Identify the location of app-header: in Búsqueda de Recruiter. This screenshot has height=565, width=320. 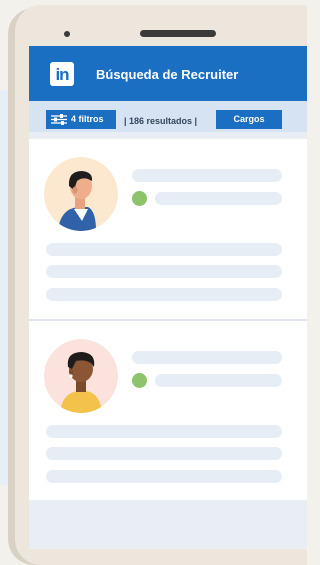
(168, 73).